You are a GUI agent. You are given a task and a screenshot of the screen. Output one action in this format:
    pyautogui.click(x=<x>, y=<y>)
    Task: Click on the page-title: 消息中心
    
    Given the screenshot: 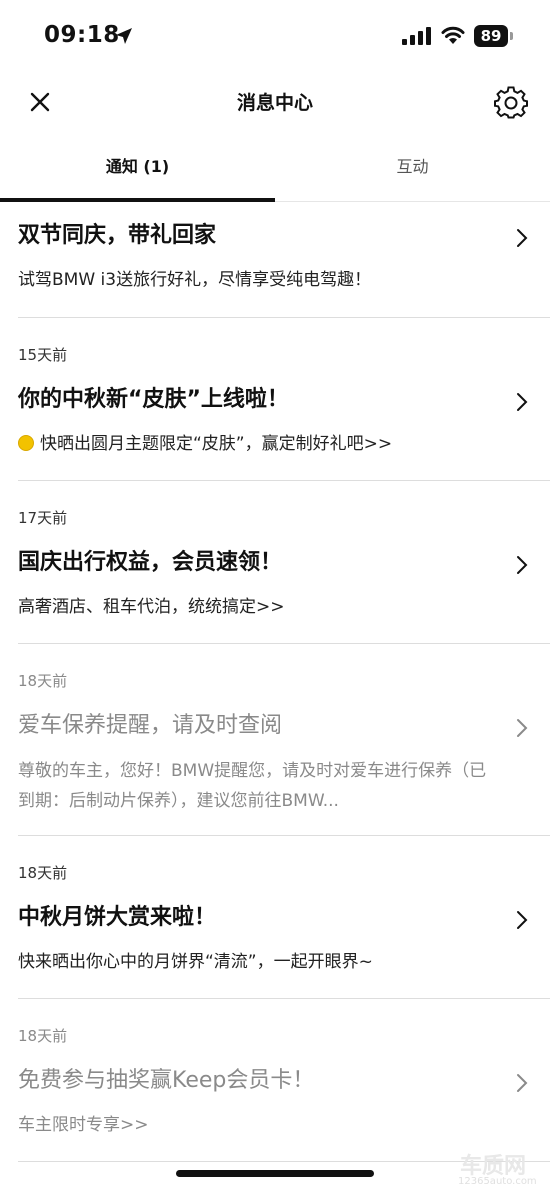 What is the action you would take?
    pyautogui.click(x=274, y=103)
    